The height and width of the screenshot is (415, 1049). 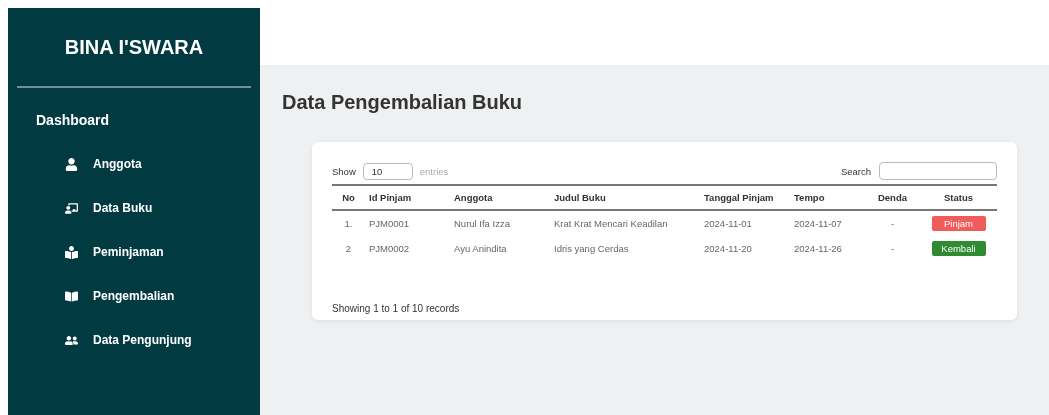 I want to click on table-cell-text: PJM0002, so click(x=389, y=249).